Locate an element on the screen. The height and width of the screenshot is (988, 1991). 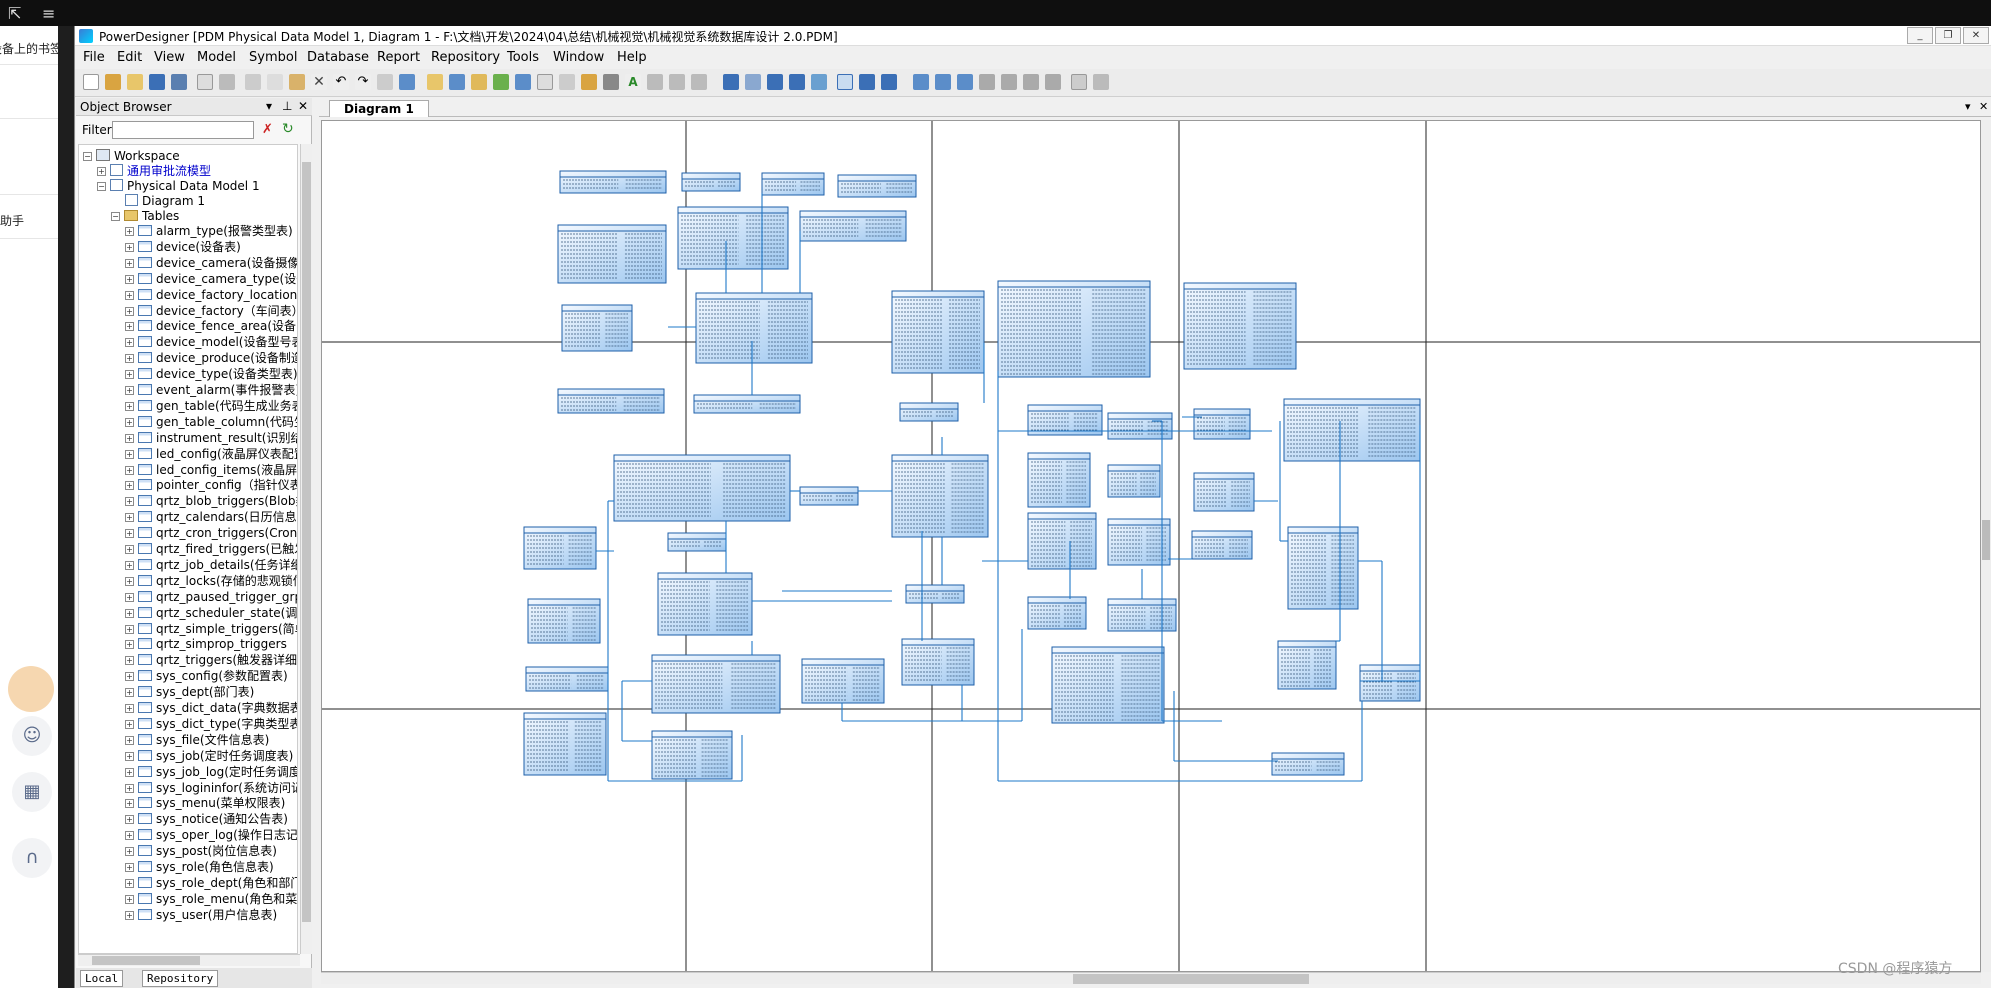
tree-node-table: + qrtz_locks(存储的悲观锁信 is located at coordinates (211, 581).